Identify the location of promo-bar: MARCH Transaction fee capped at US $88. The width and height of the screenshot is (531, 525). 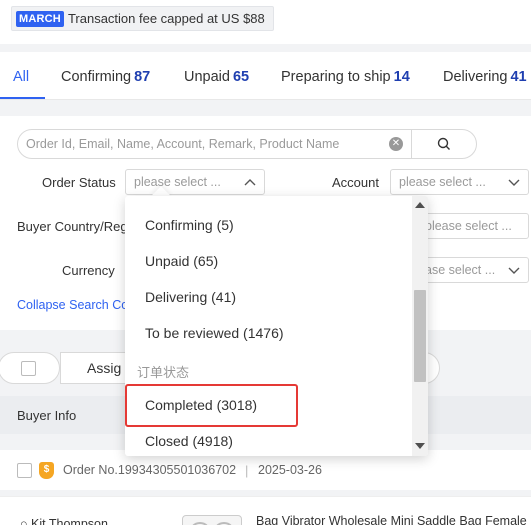
(265, 22).